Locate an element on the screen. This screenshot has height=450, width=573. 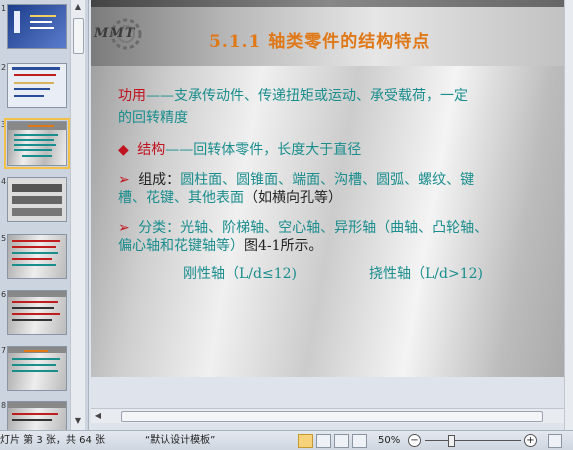
scroll-left-icon: ◀ is located at coordinates (98, 416).